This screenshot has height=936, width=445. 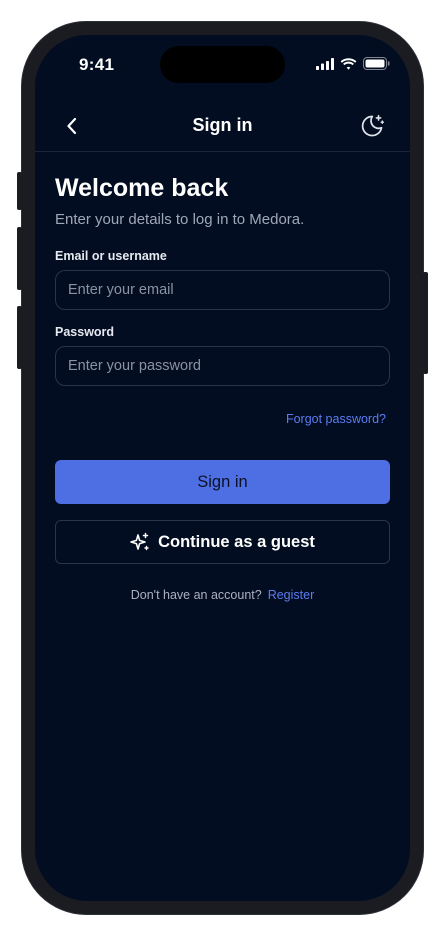 What do you see at coordinates (325, 66) in the screenshot?
I see `cellular-signal-icon` at bounding box center [325, 66].